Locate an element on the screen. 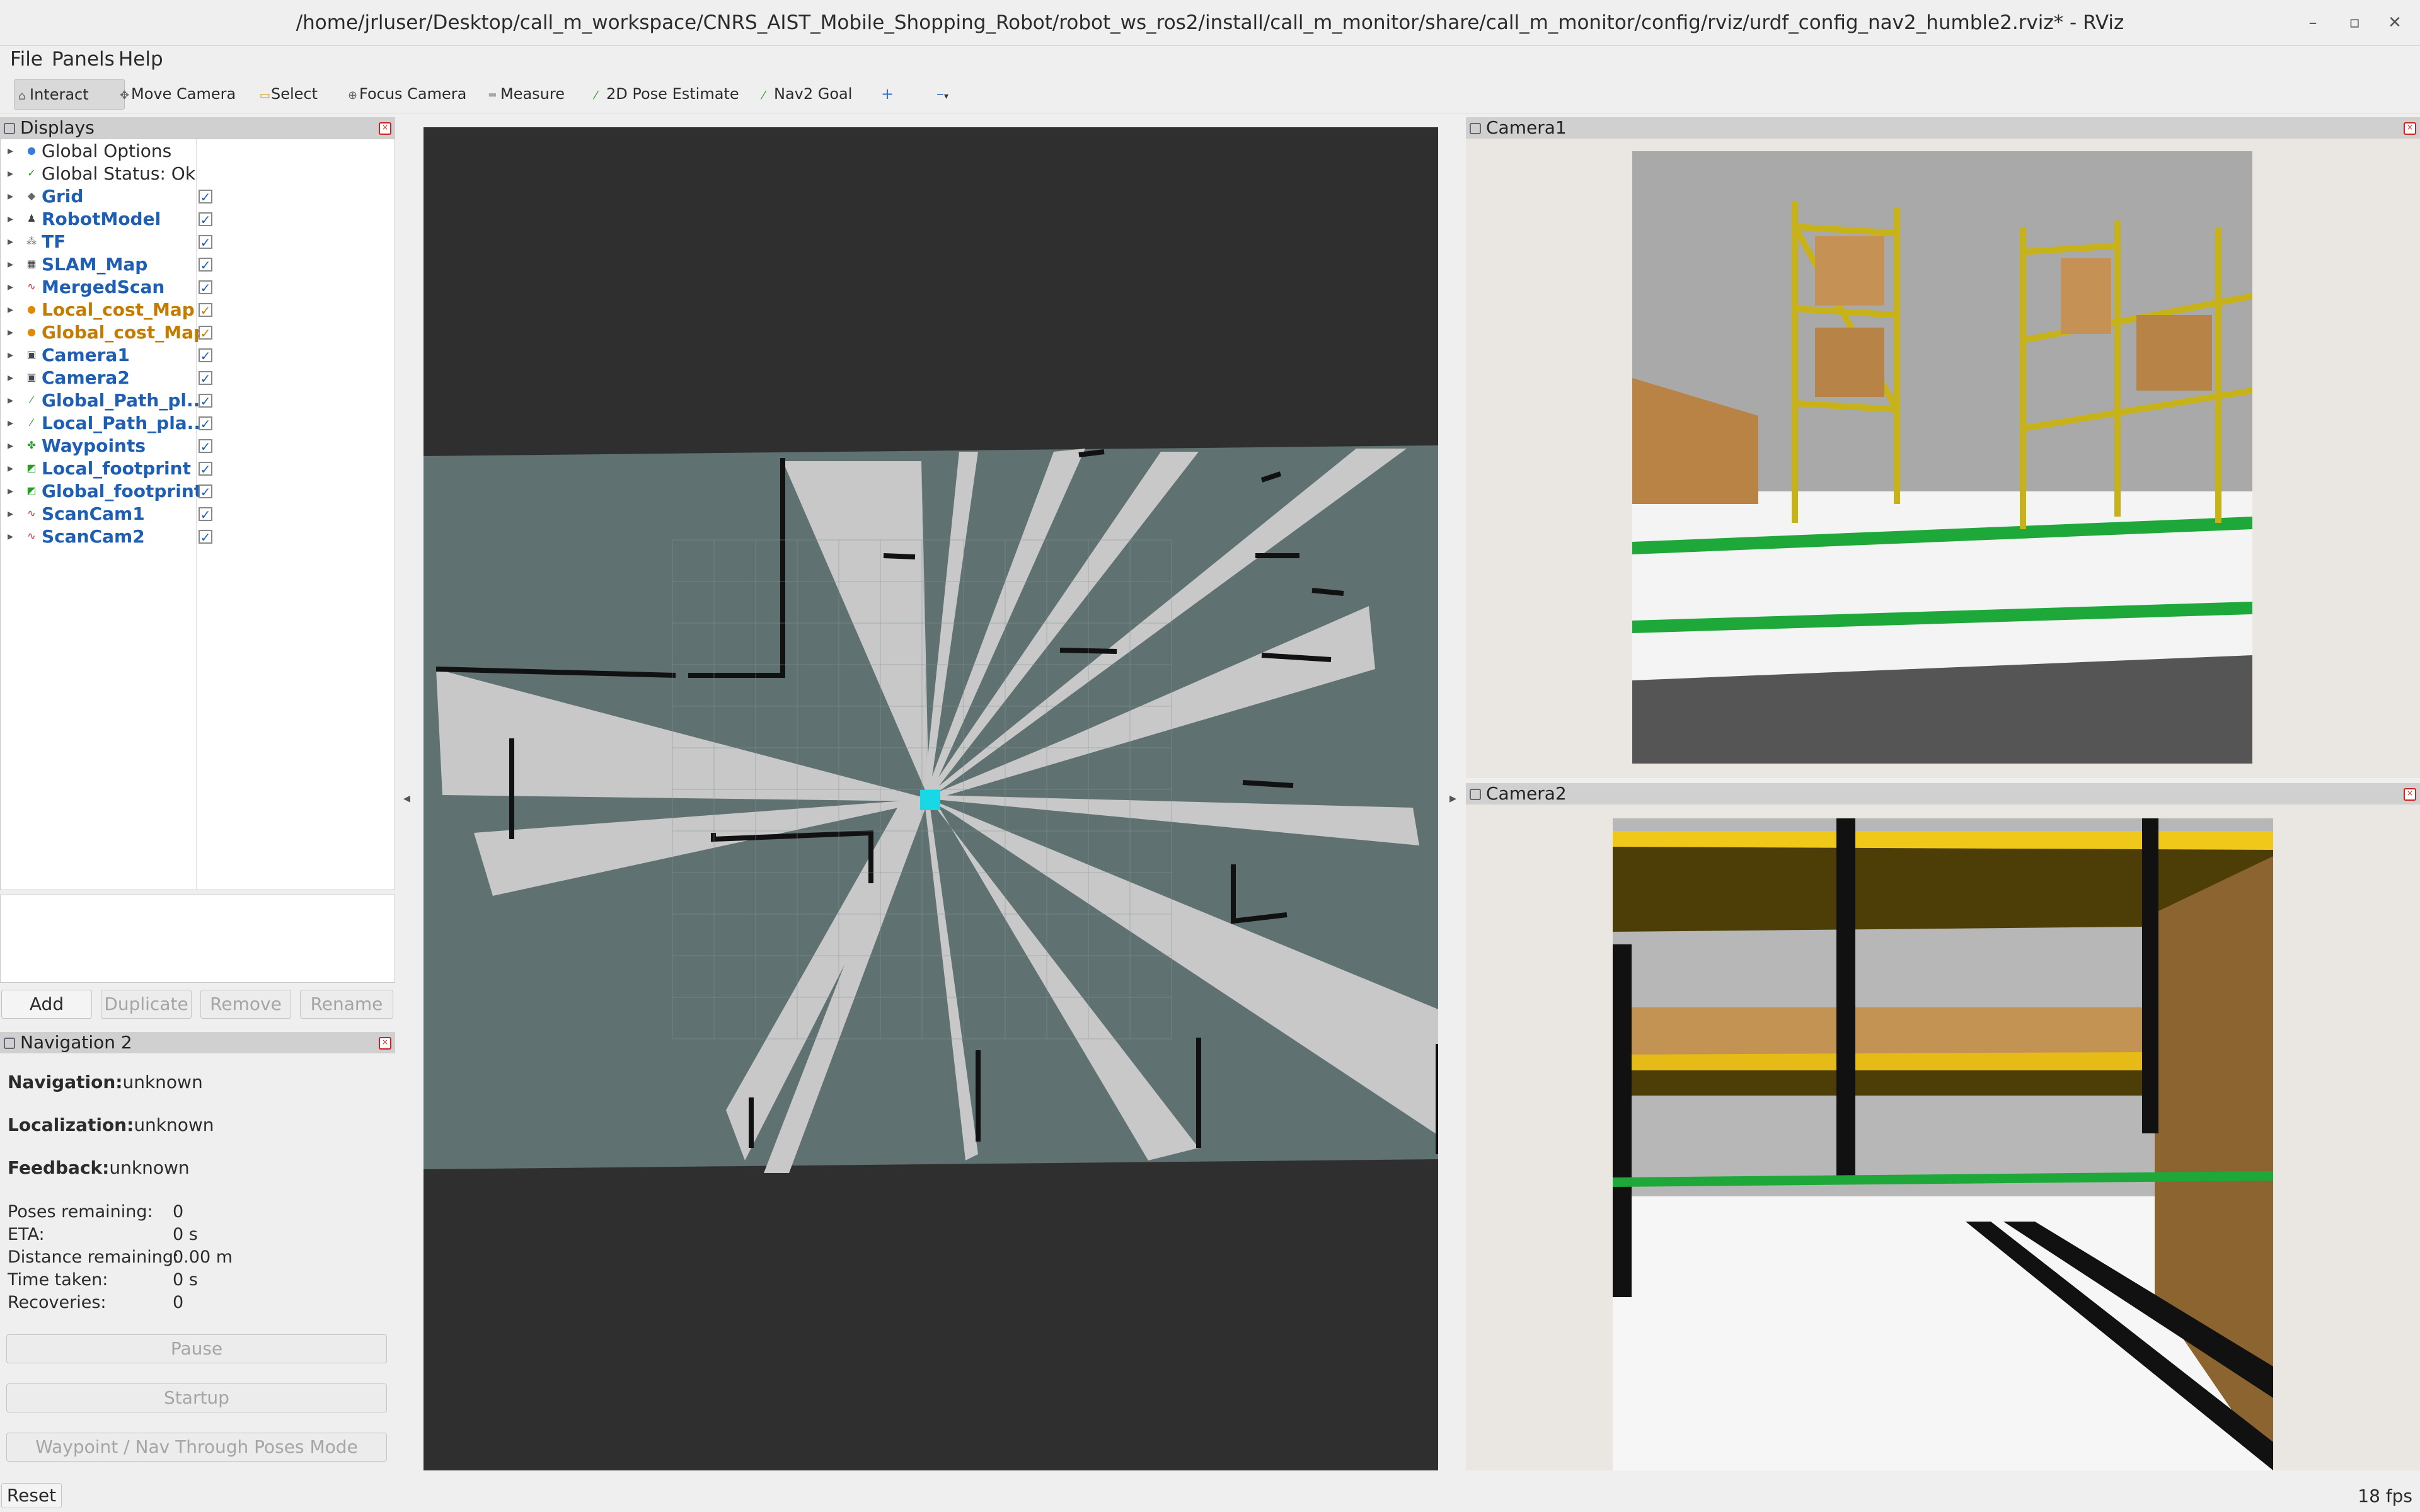  display-item: ▸ ∿ ScanCam1 ✓ is located at coordinates (196, 514).